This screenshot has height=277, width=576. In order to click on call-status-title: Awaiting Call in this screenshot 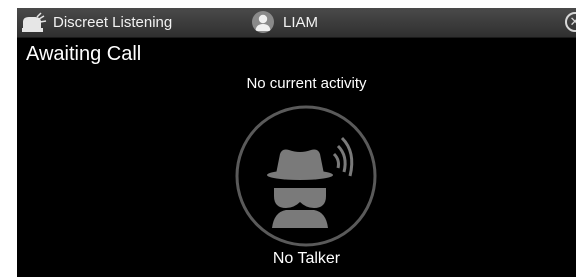, I will do `click(84, 54)`.